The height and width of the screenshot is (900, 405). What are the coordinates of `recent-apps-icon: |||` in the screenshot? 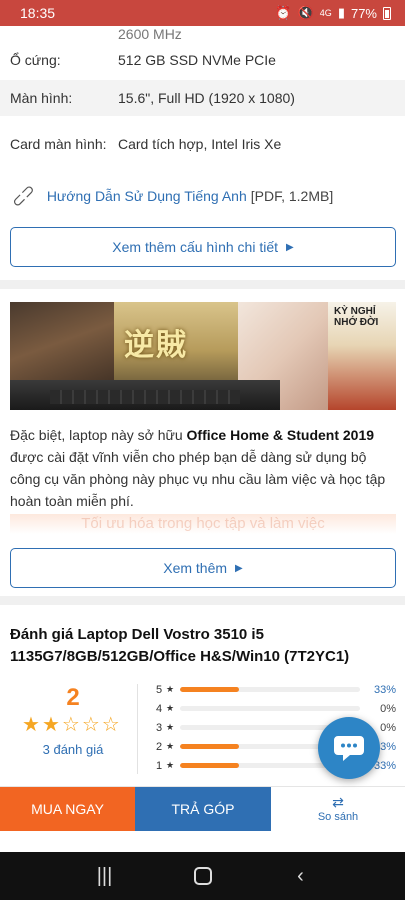 It's located at (105, 876).